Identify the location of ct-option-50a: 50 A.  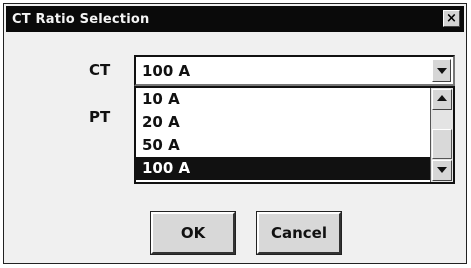
(283, 145).